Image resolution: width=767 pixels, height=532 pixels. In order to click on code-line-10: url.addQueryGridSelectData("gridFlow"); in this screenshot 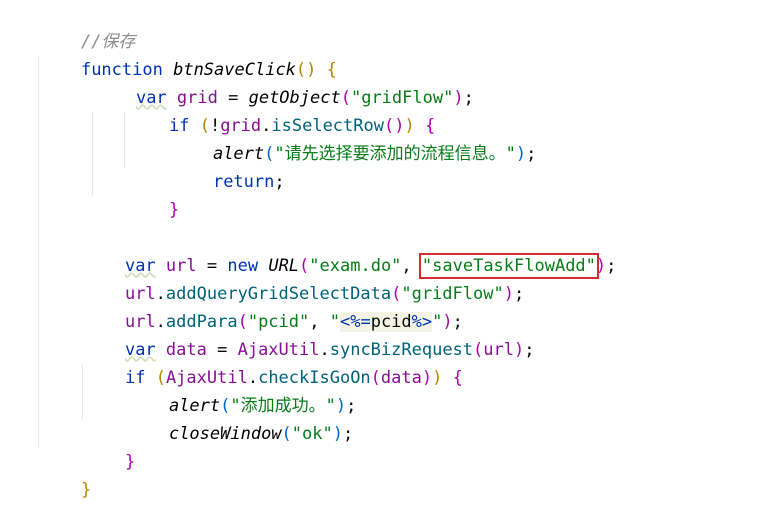, I will do `click(324, 294)`.